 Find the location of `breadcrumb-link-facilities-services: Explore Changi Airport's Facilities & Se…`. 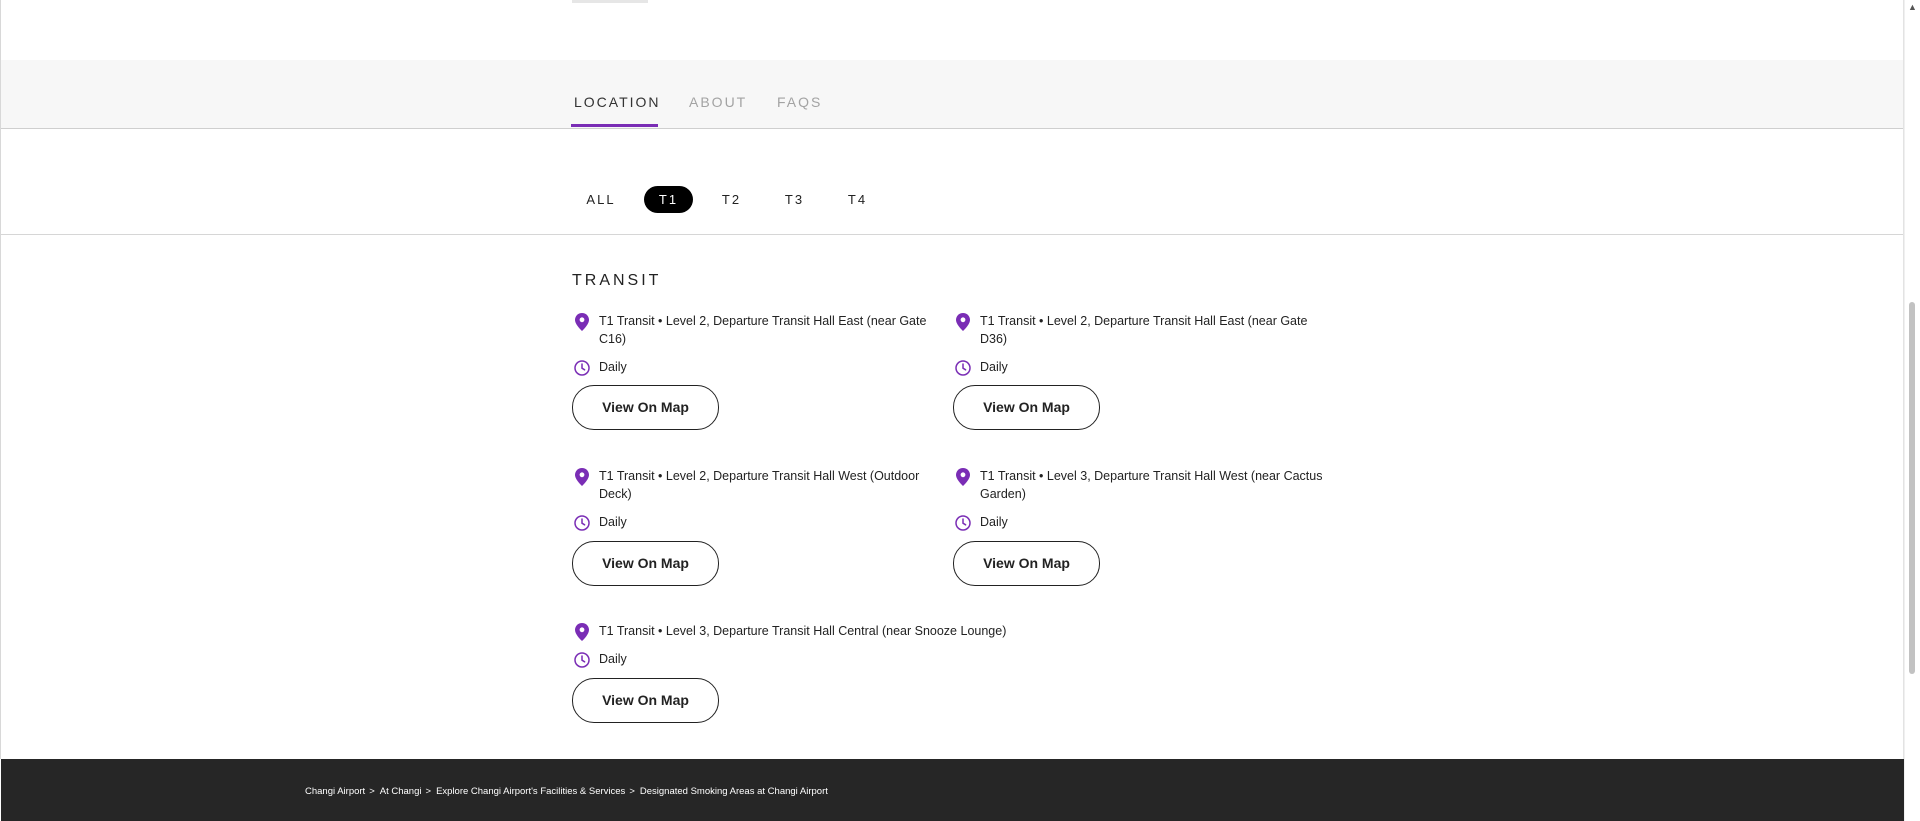

breadcrumb-link-facilities-services: Explore Changi Airport's Facilities & Se… is located at coordinates (530, 791).